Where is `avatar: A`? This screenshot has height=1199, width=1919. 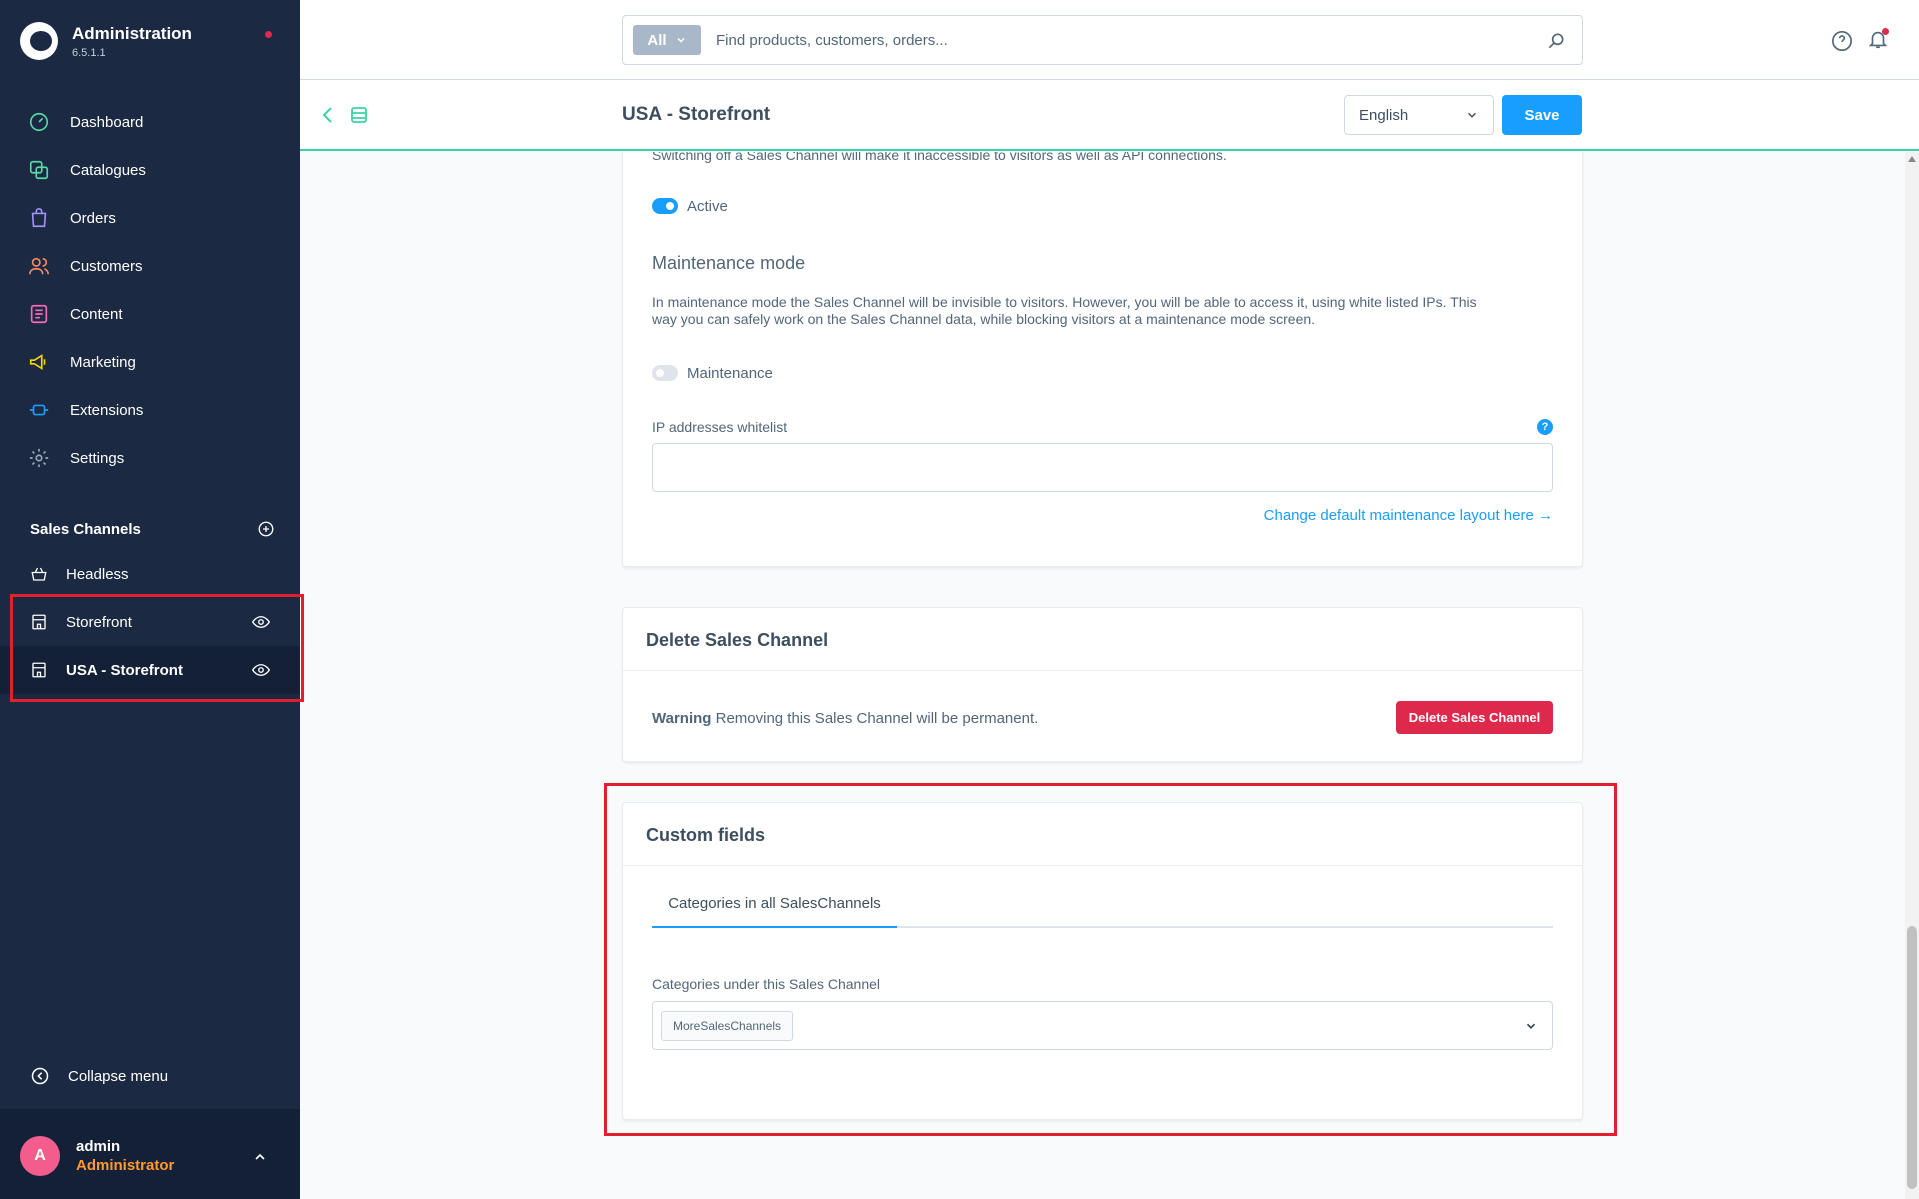
avatar: A is located at coordinates (40, 1156).